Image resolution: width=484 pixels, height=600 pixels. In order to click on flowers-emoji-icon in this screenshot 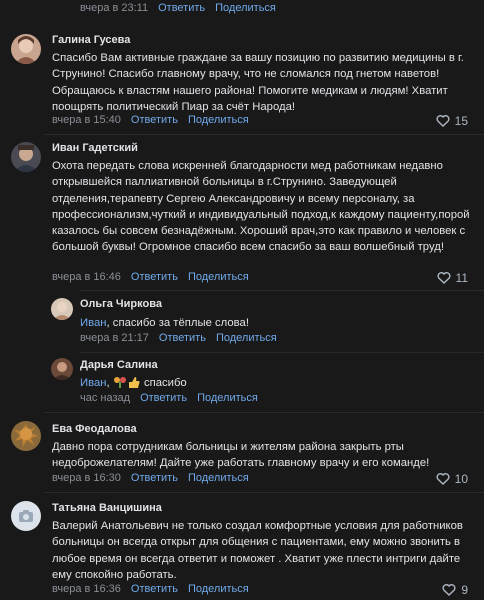, I will do `click(119, 382)`.